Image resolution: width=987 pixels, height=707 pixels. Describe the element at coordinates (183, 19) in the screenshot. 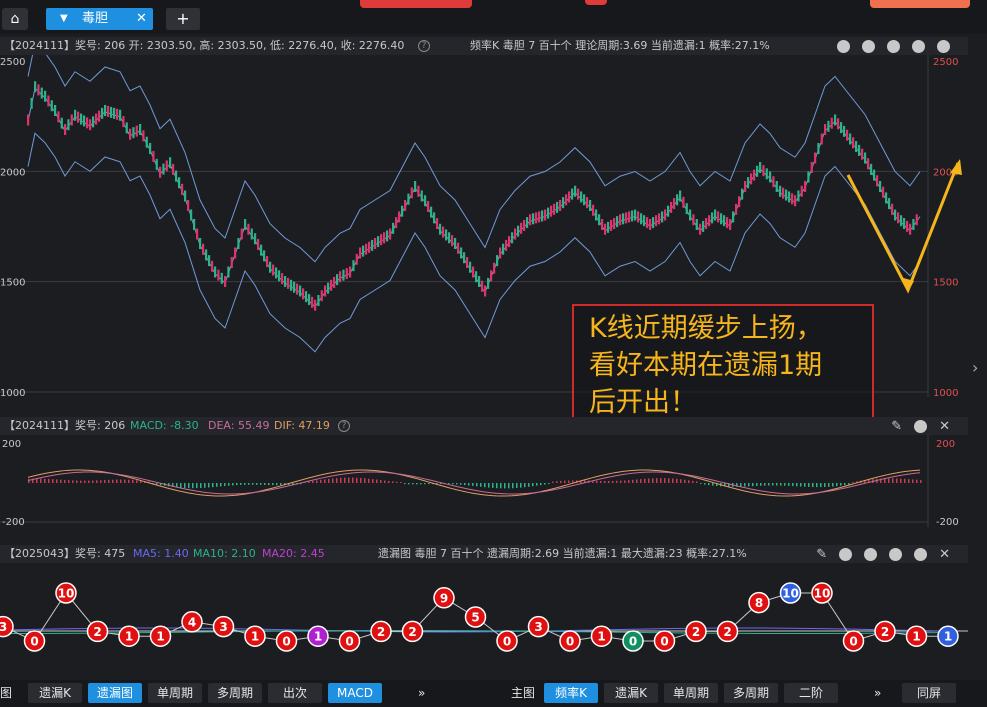

I see `add-tab-button: +` at that location.